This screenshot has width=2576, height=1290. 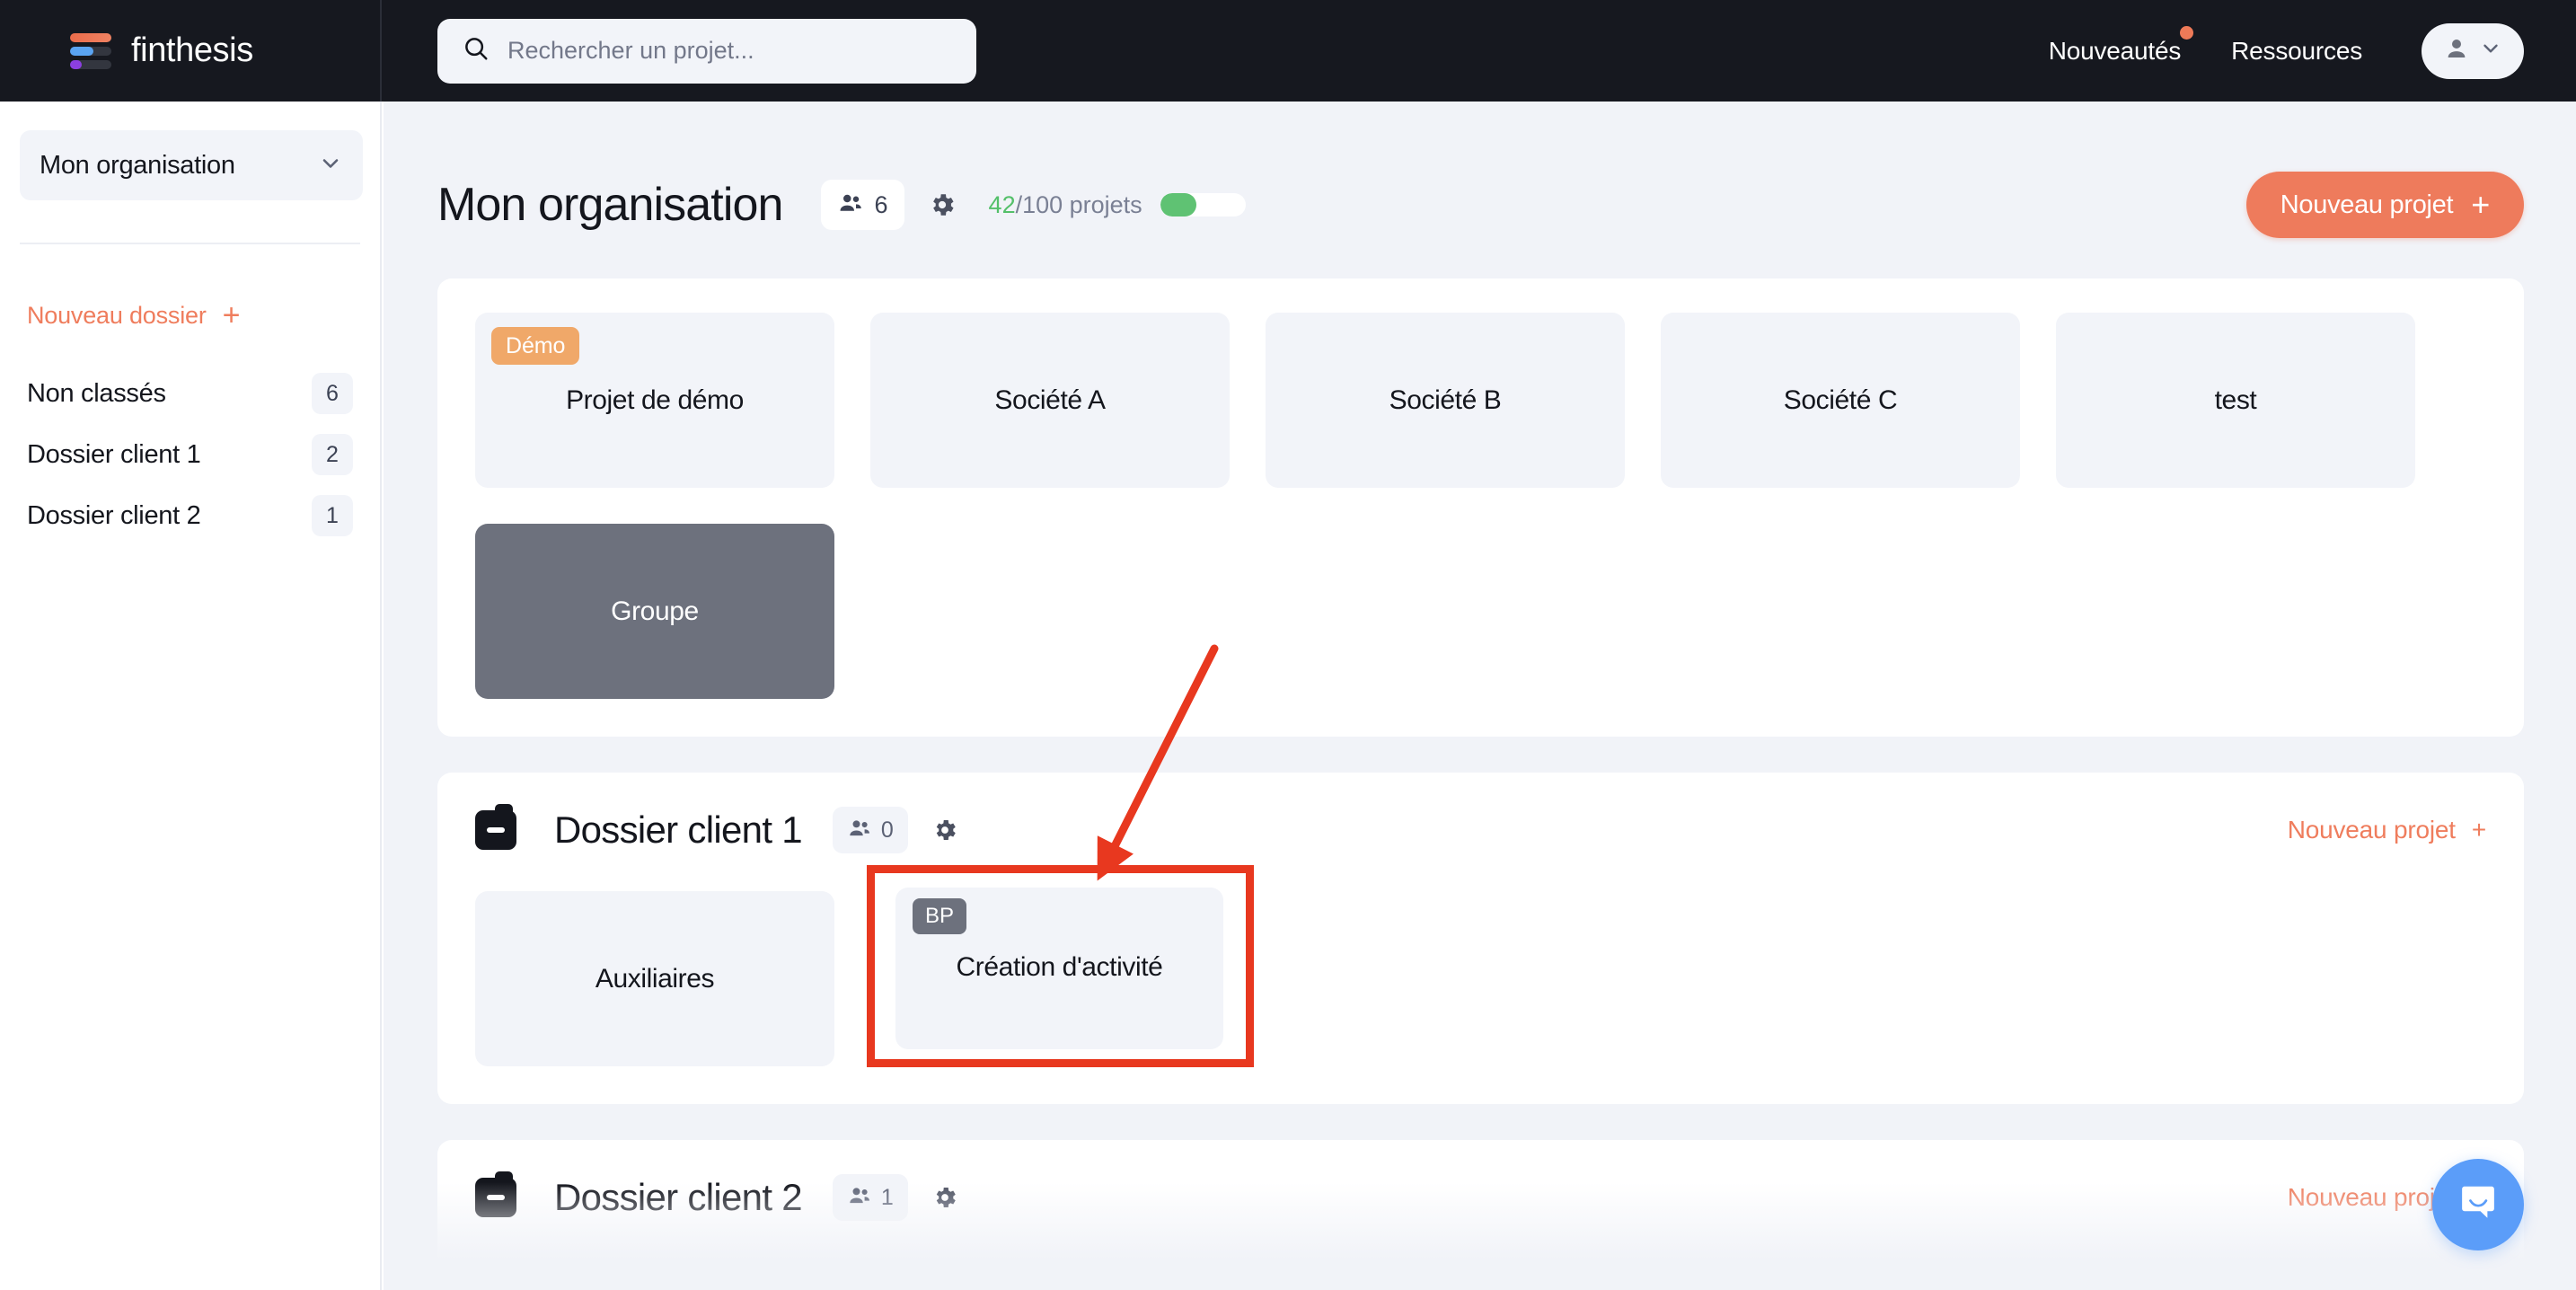 What do you see at coordinates (476, 51) in the screenshot?
I see `search-icon` at bounding box center [476, 51].